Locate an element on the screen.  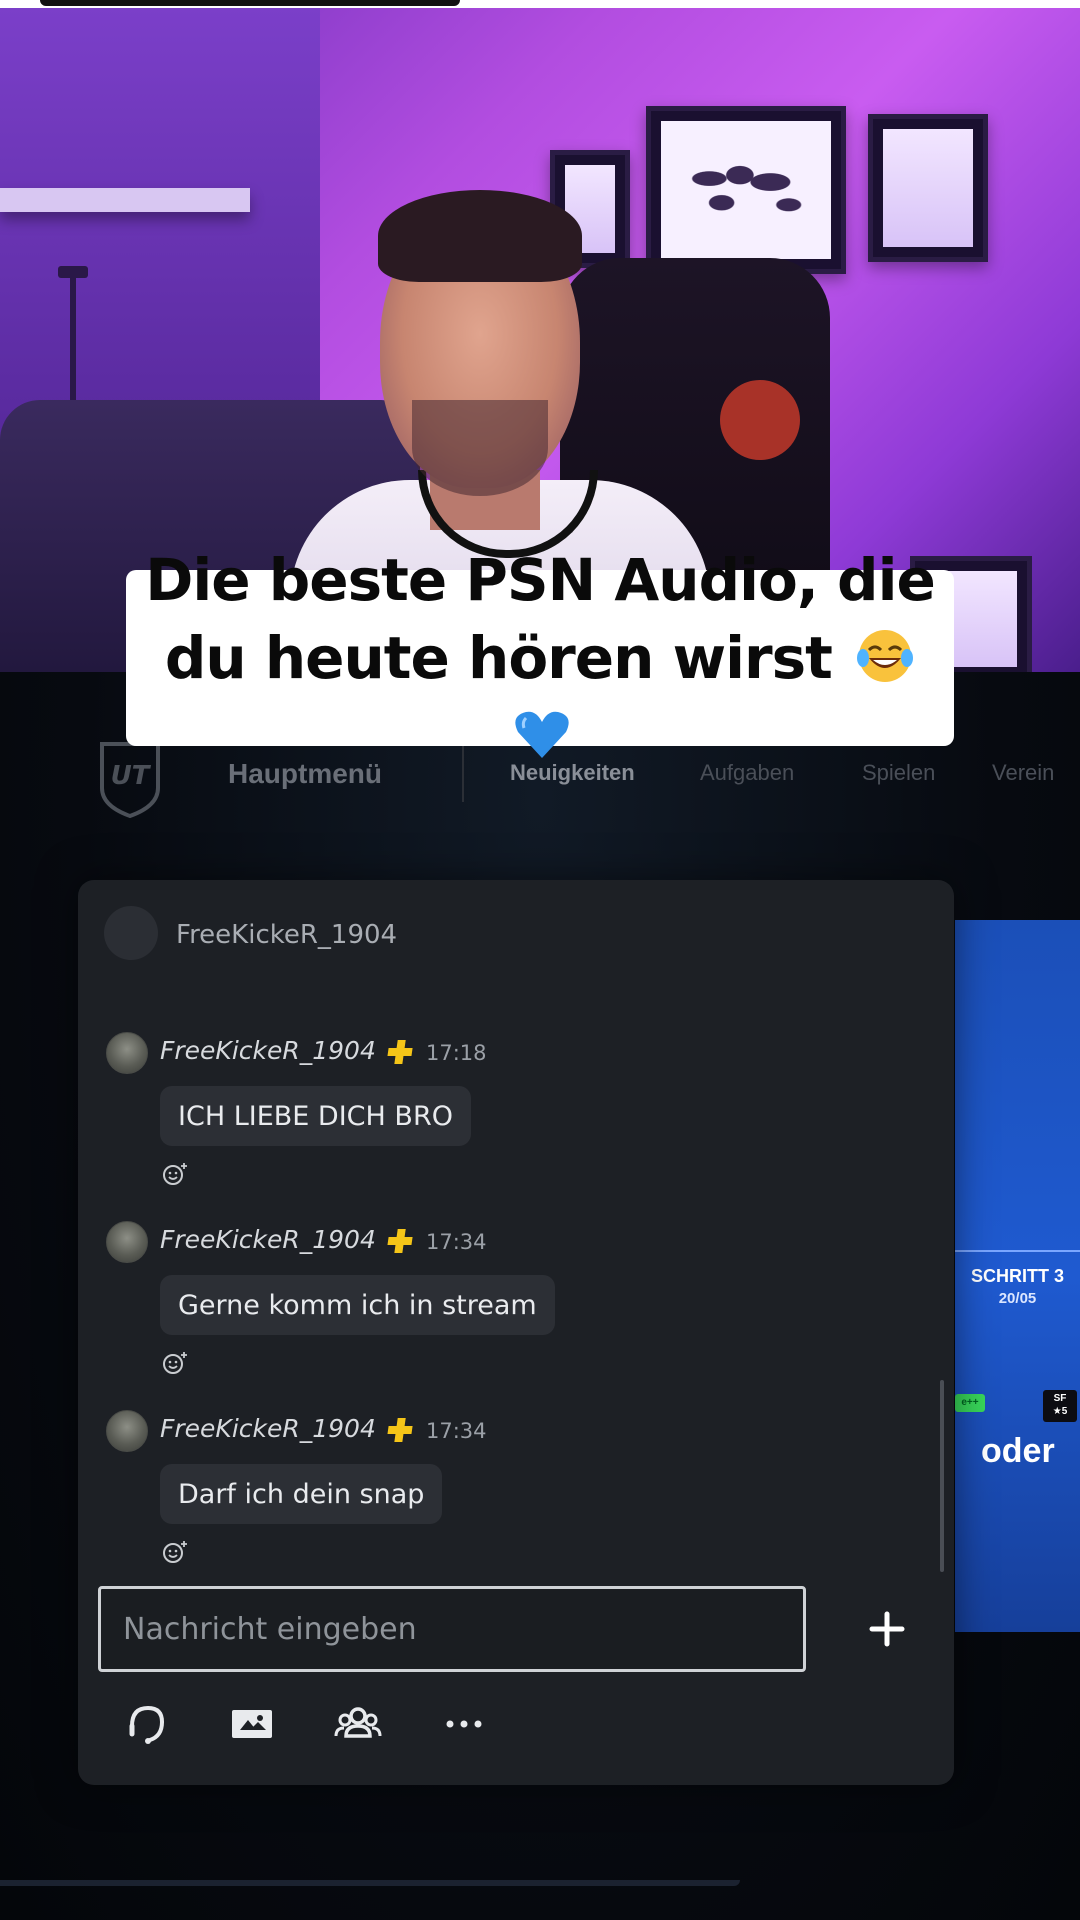
promo-word: oder is located at coordinates (1018, 1451).